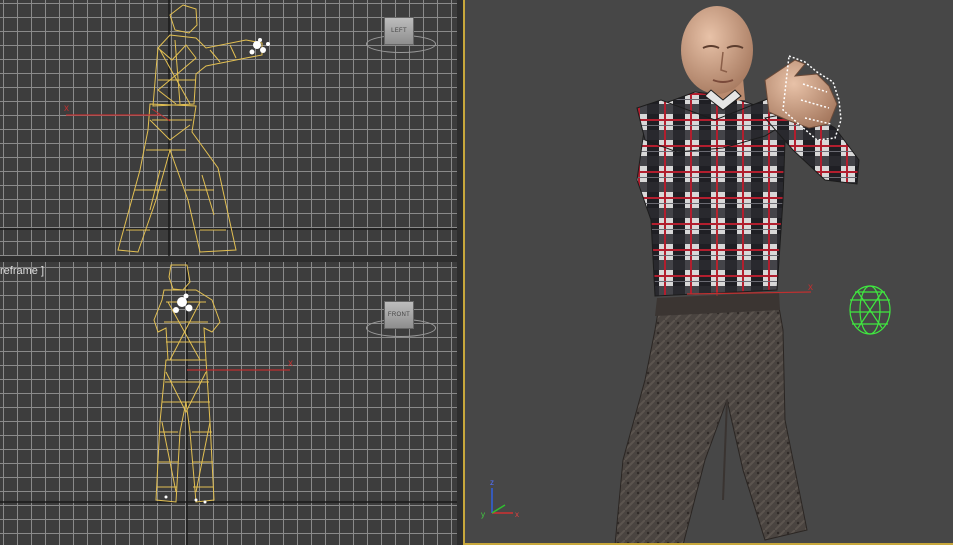  Describe the element at coordinates (399, 31) in the screenshot. I see `viewcube-face: LEFT` at that location.